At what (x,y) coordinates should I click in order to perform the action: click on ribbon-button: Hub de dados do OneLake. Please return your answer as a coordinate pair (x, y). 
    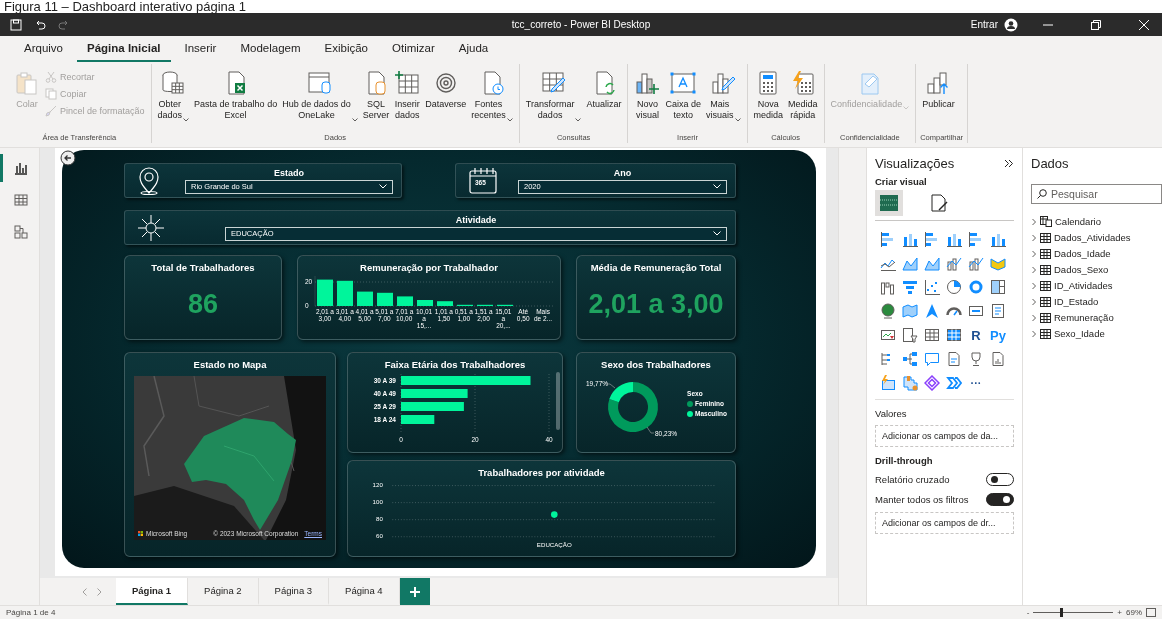
    Looking at the image, I should click on (320, 96).